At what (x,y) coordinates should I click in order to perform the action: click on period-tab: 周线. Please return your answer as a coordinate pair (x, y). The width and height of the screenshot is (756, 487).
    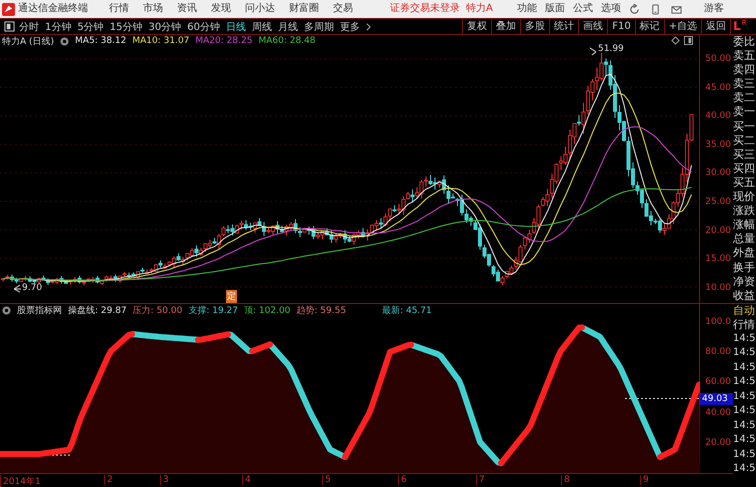
    Looking at the image, I should click on (262, 27).